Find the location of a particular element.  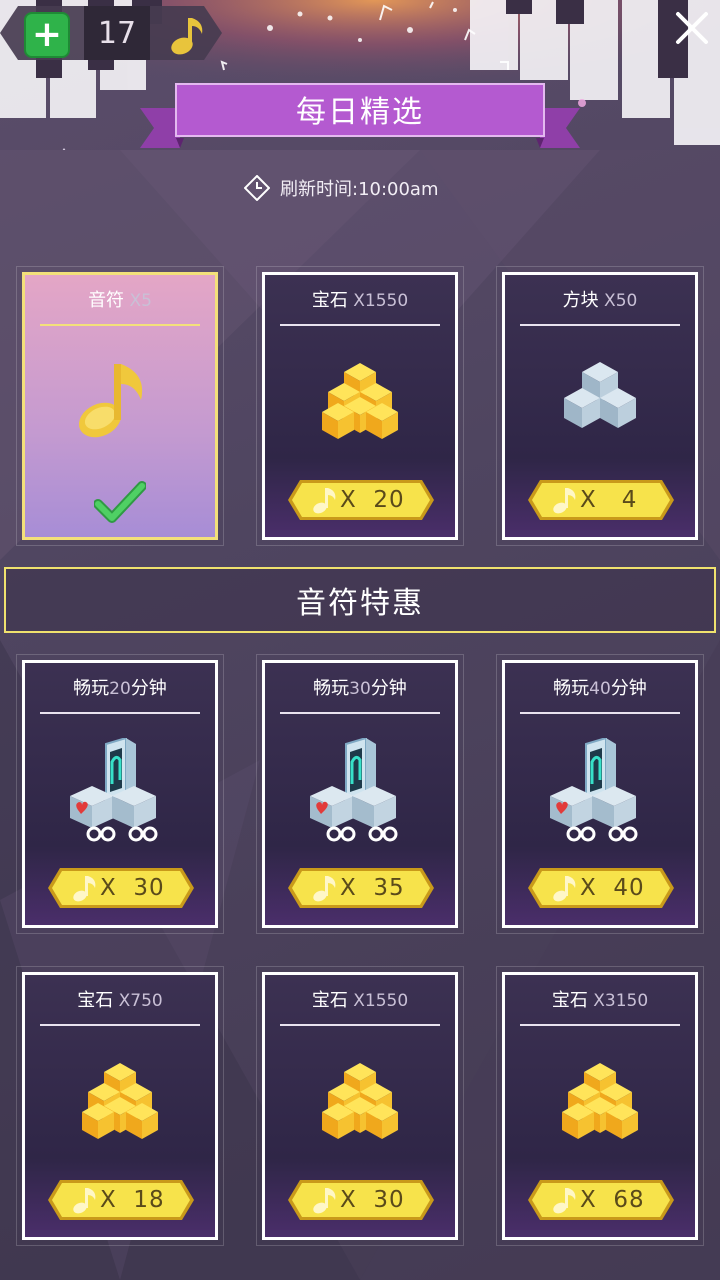

price-button: X 35 is located at coordinates (361, 888).